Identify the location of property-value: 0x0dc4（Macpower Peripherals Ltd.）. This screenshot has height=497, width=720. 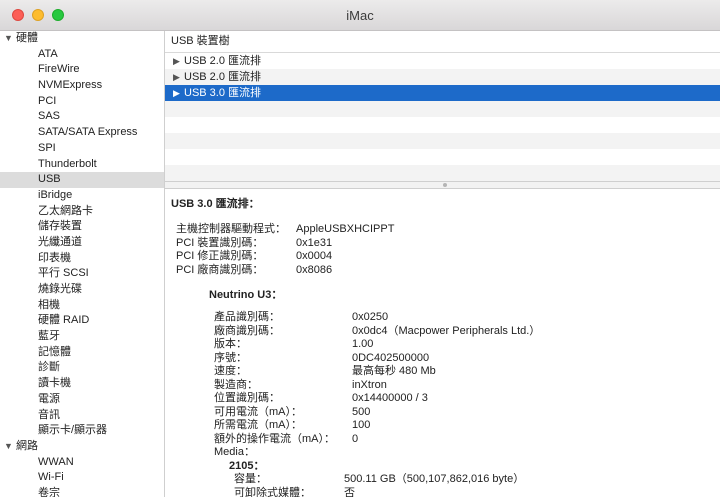
(446, 330).